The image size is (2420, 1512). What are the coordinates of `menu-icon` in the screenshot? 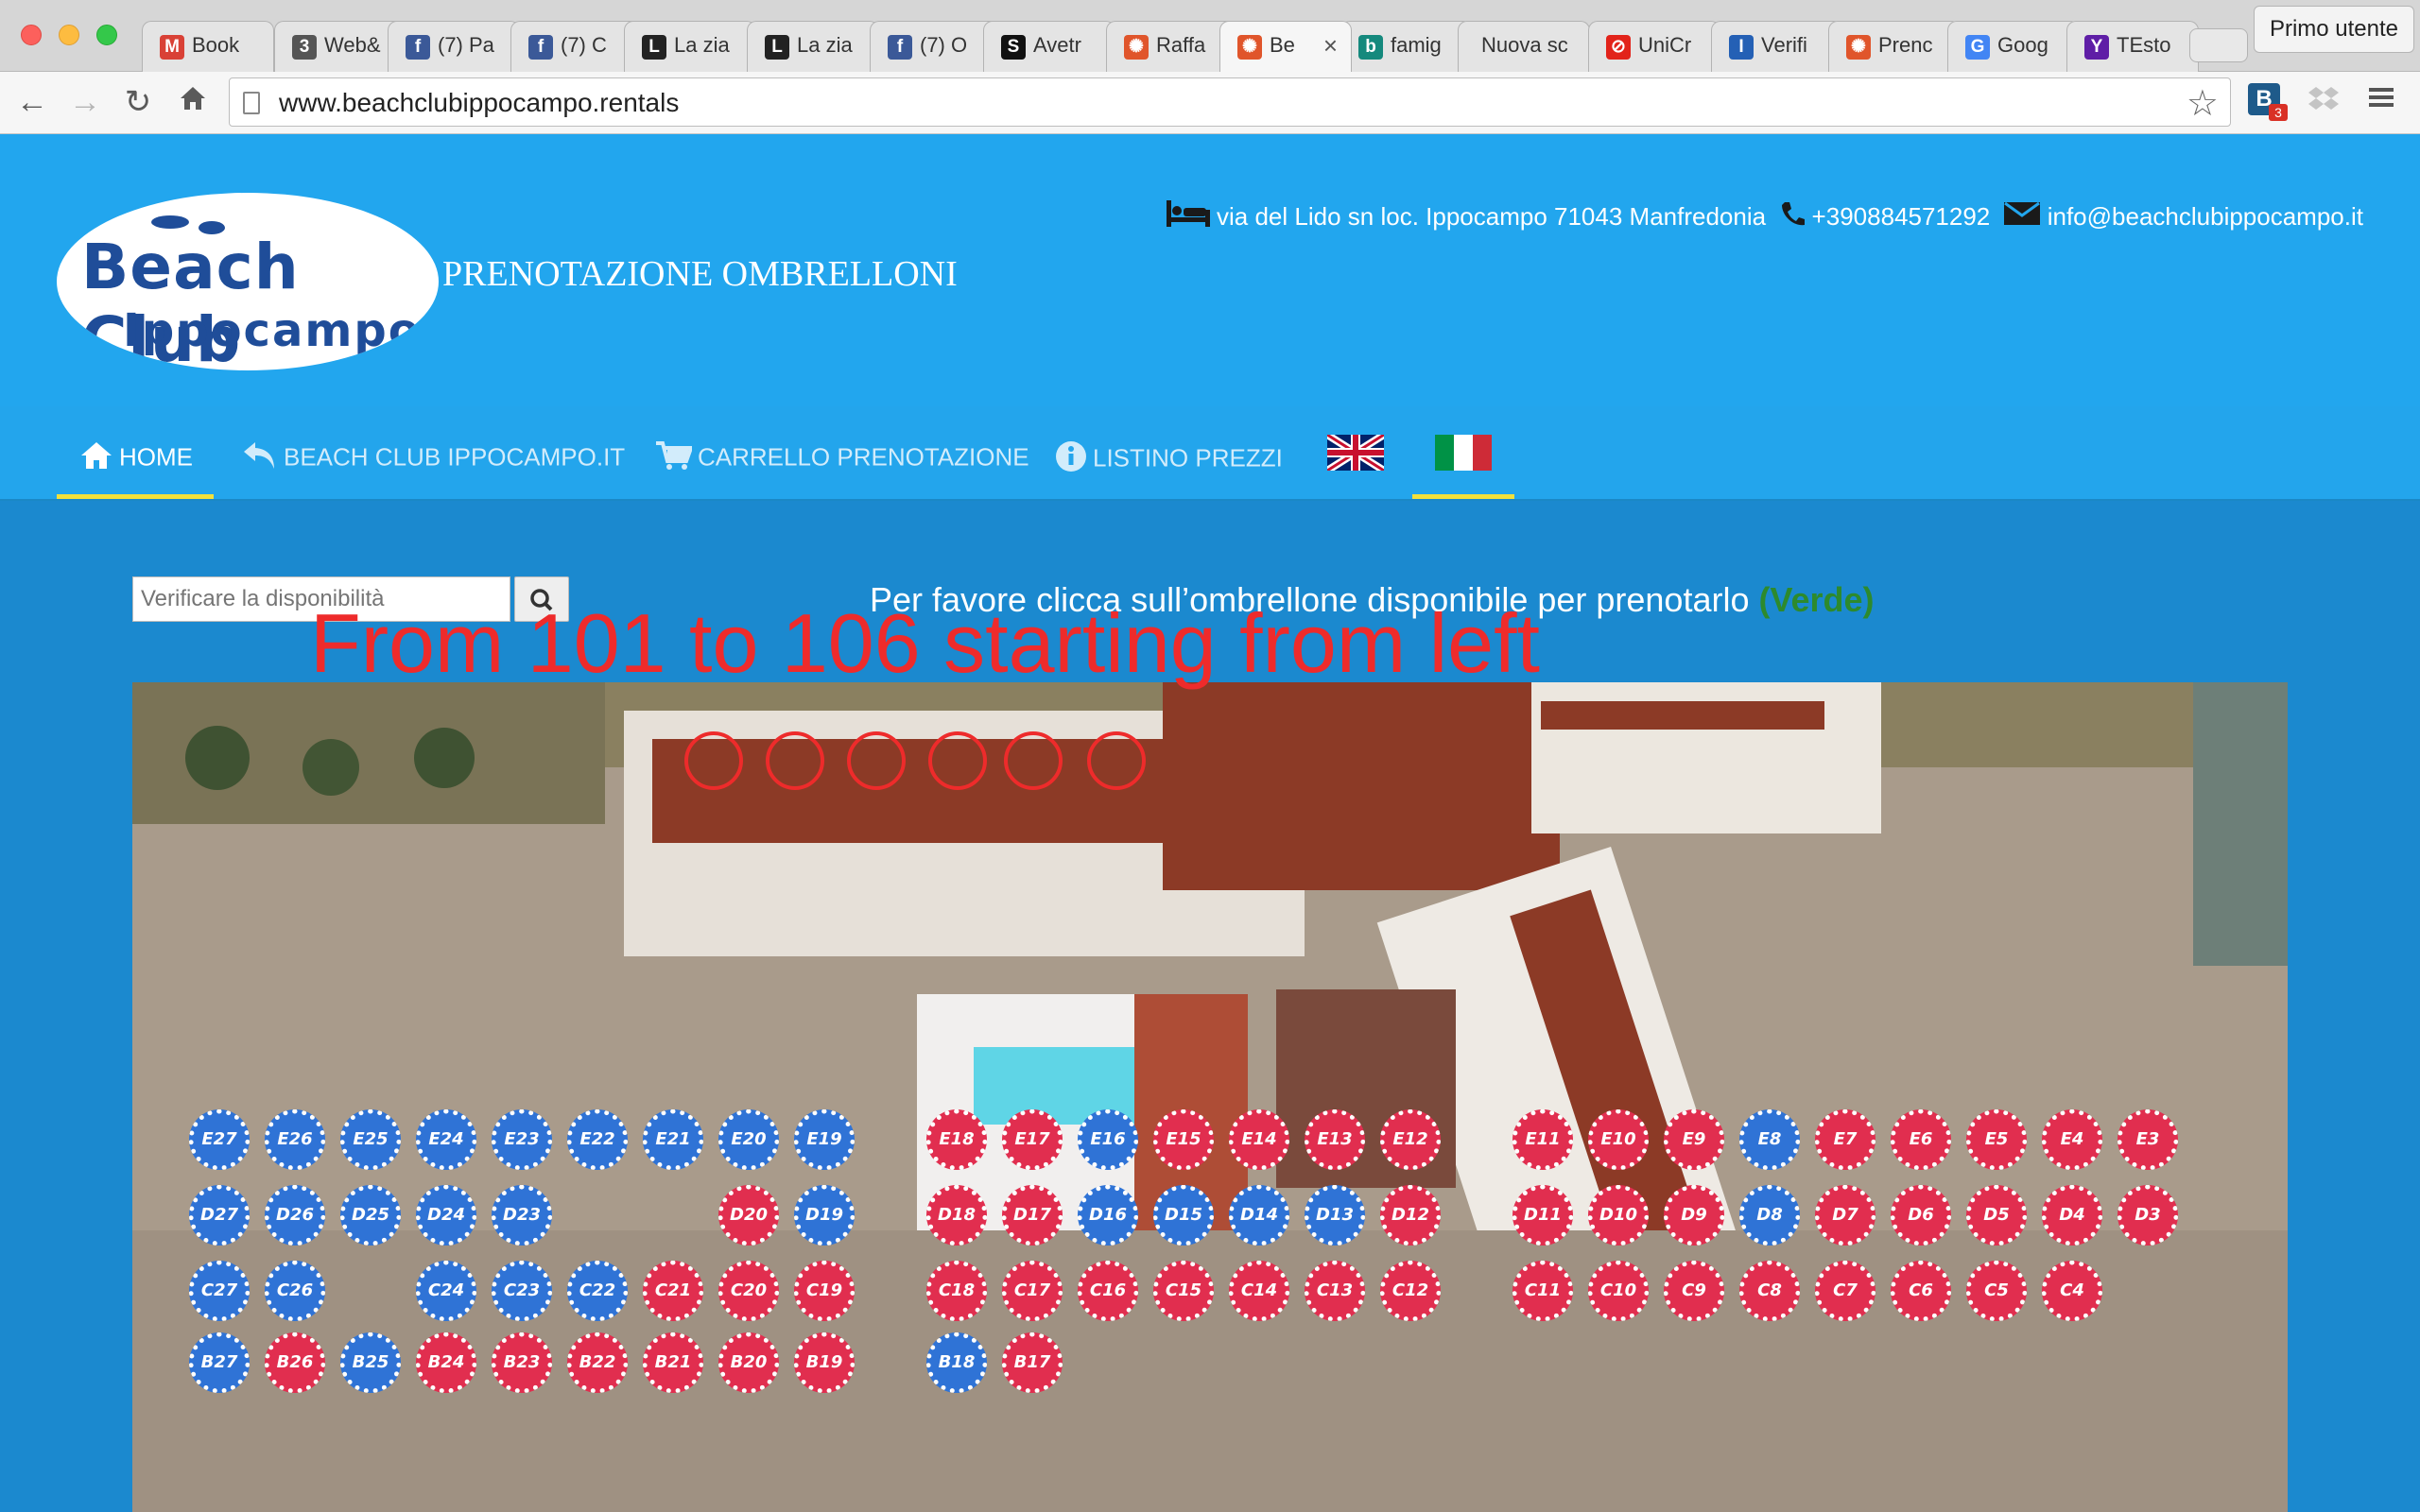 It's located at (2385, 101).